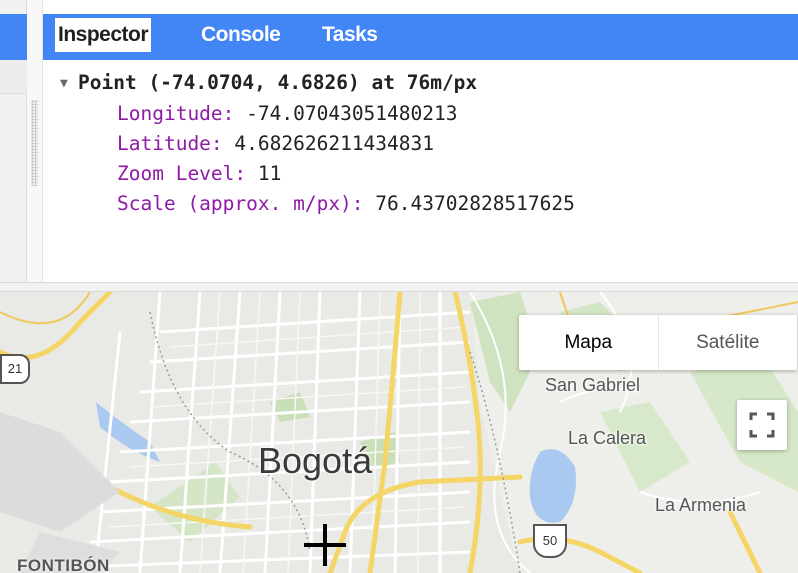 This screenshot has width=798, height=573. I want to click on panel-splitter, so click(35, 141).